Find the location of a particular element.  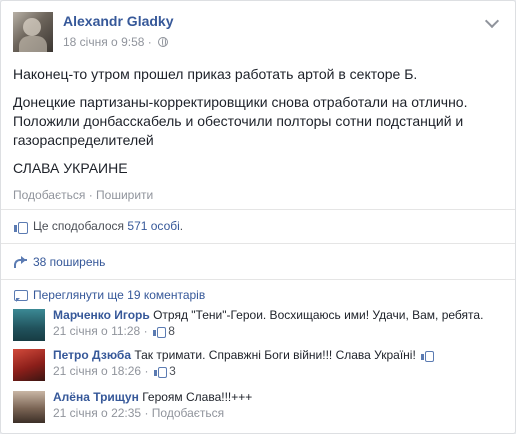

view-more-comments-link: Переглянути ще 19 коментарів is located at coordinates (119, 295).